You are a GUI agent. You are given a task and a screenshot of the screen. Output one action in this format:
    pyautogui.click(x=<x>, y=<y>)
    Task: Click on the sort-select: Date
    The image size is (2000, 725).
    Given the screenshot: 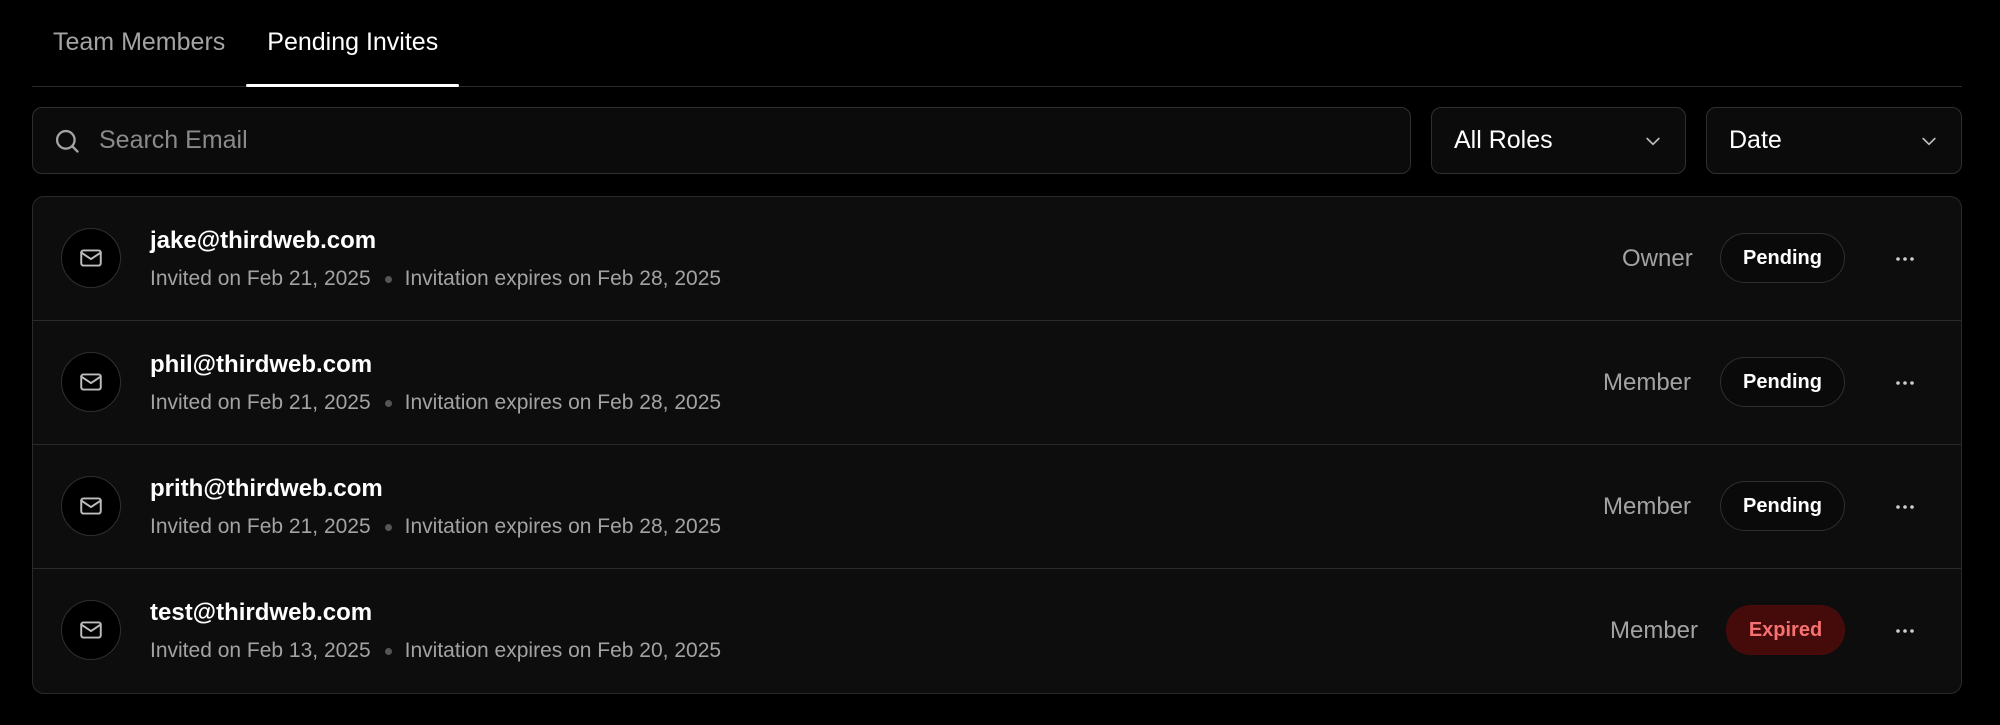 What is the action you would take?
    pyautogui.click(x=1834, y=140)
    